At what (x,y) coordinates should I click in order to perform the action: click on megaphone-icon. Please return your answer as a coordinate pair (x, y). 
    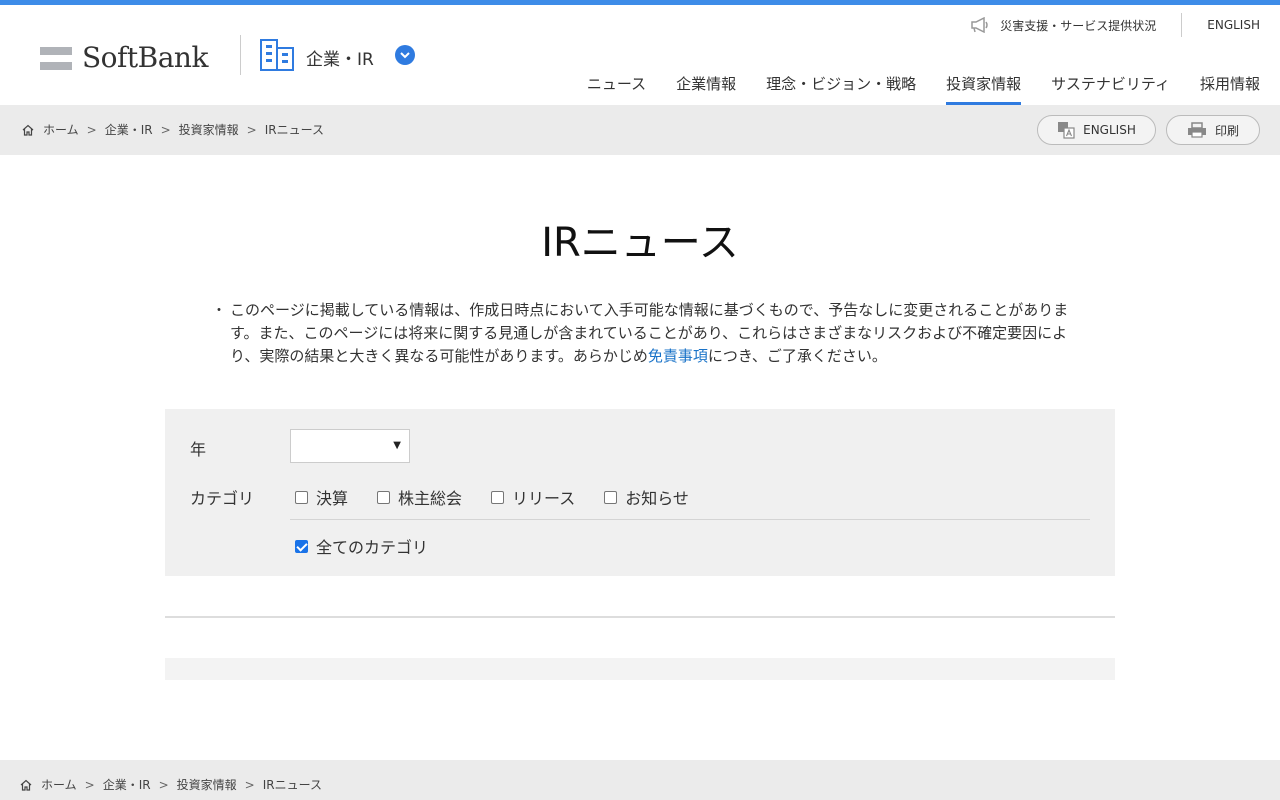
    Looking at the image, I should click on (979, 25).